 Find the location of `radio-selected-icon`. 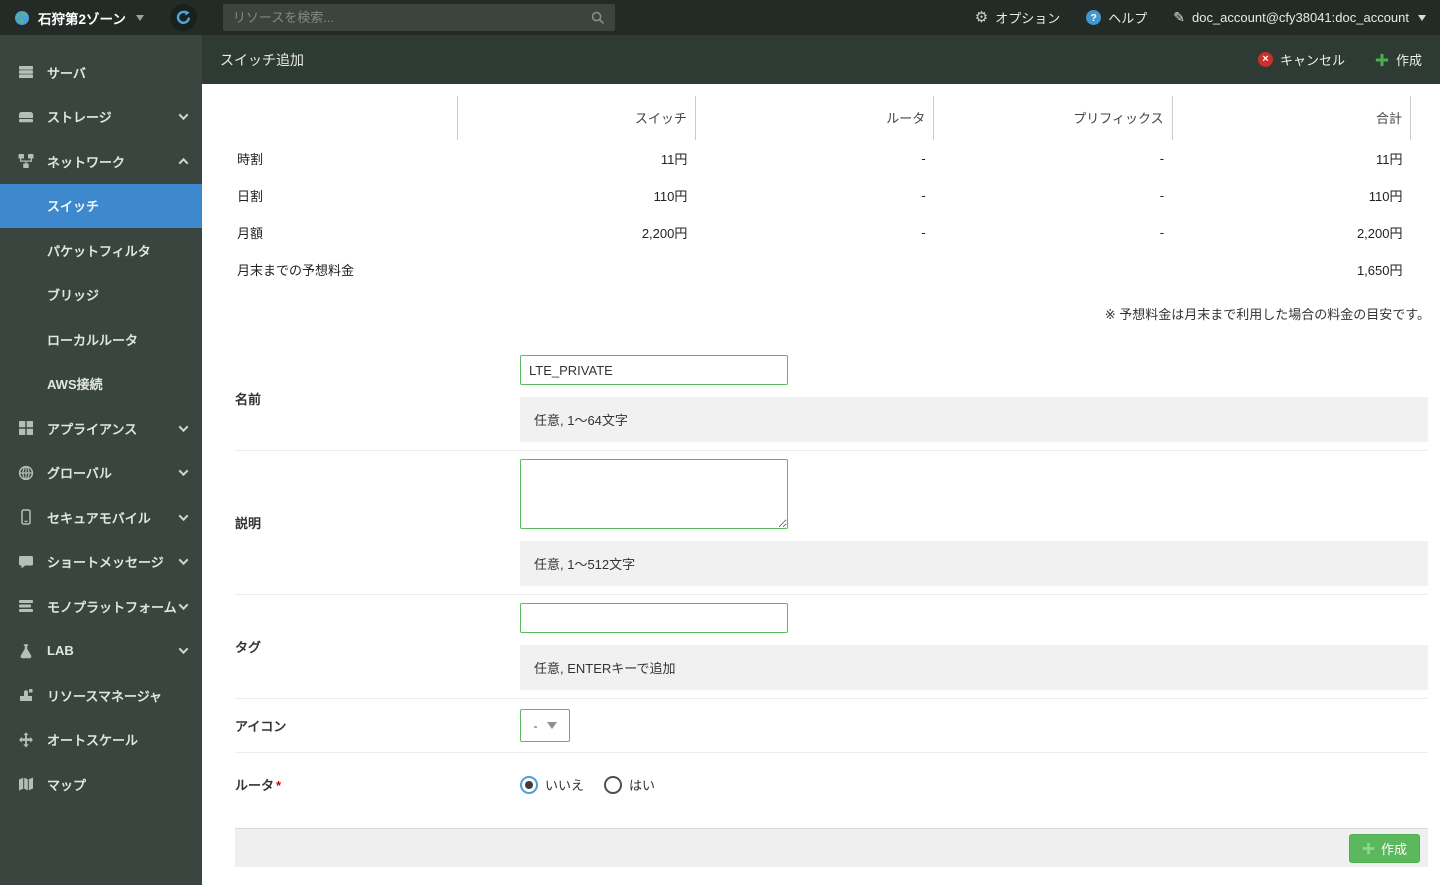

radio-selected-icon is located at coordinates (529, 784).